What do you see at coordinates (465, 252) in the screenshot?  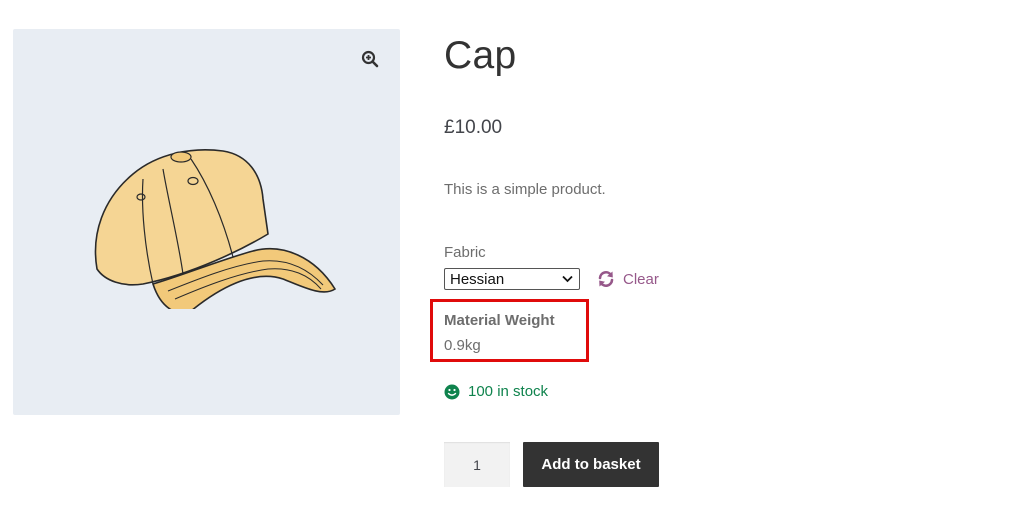 I see `fabric-label: Fabric` at bounding box center [465, 252].